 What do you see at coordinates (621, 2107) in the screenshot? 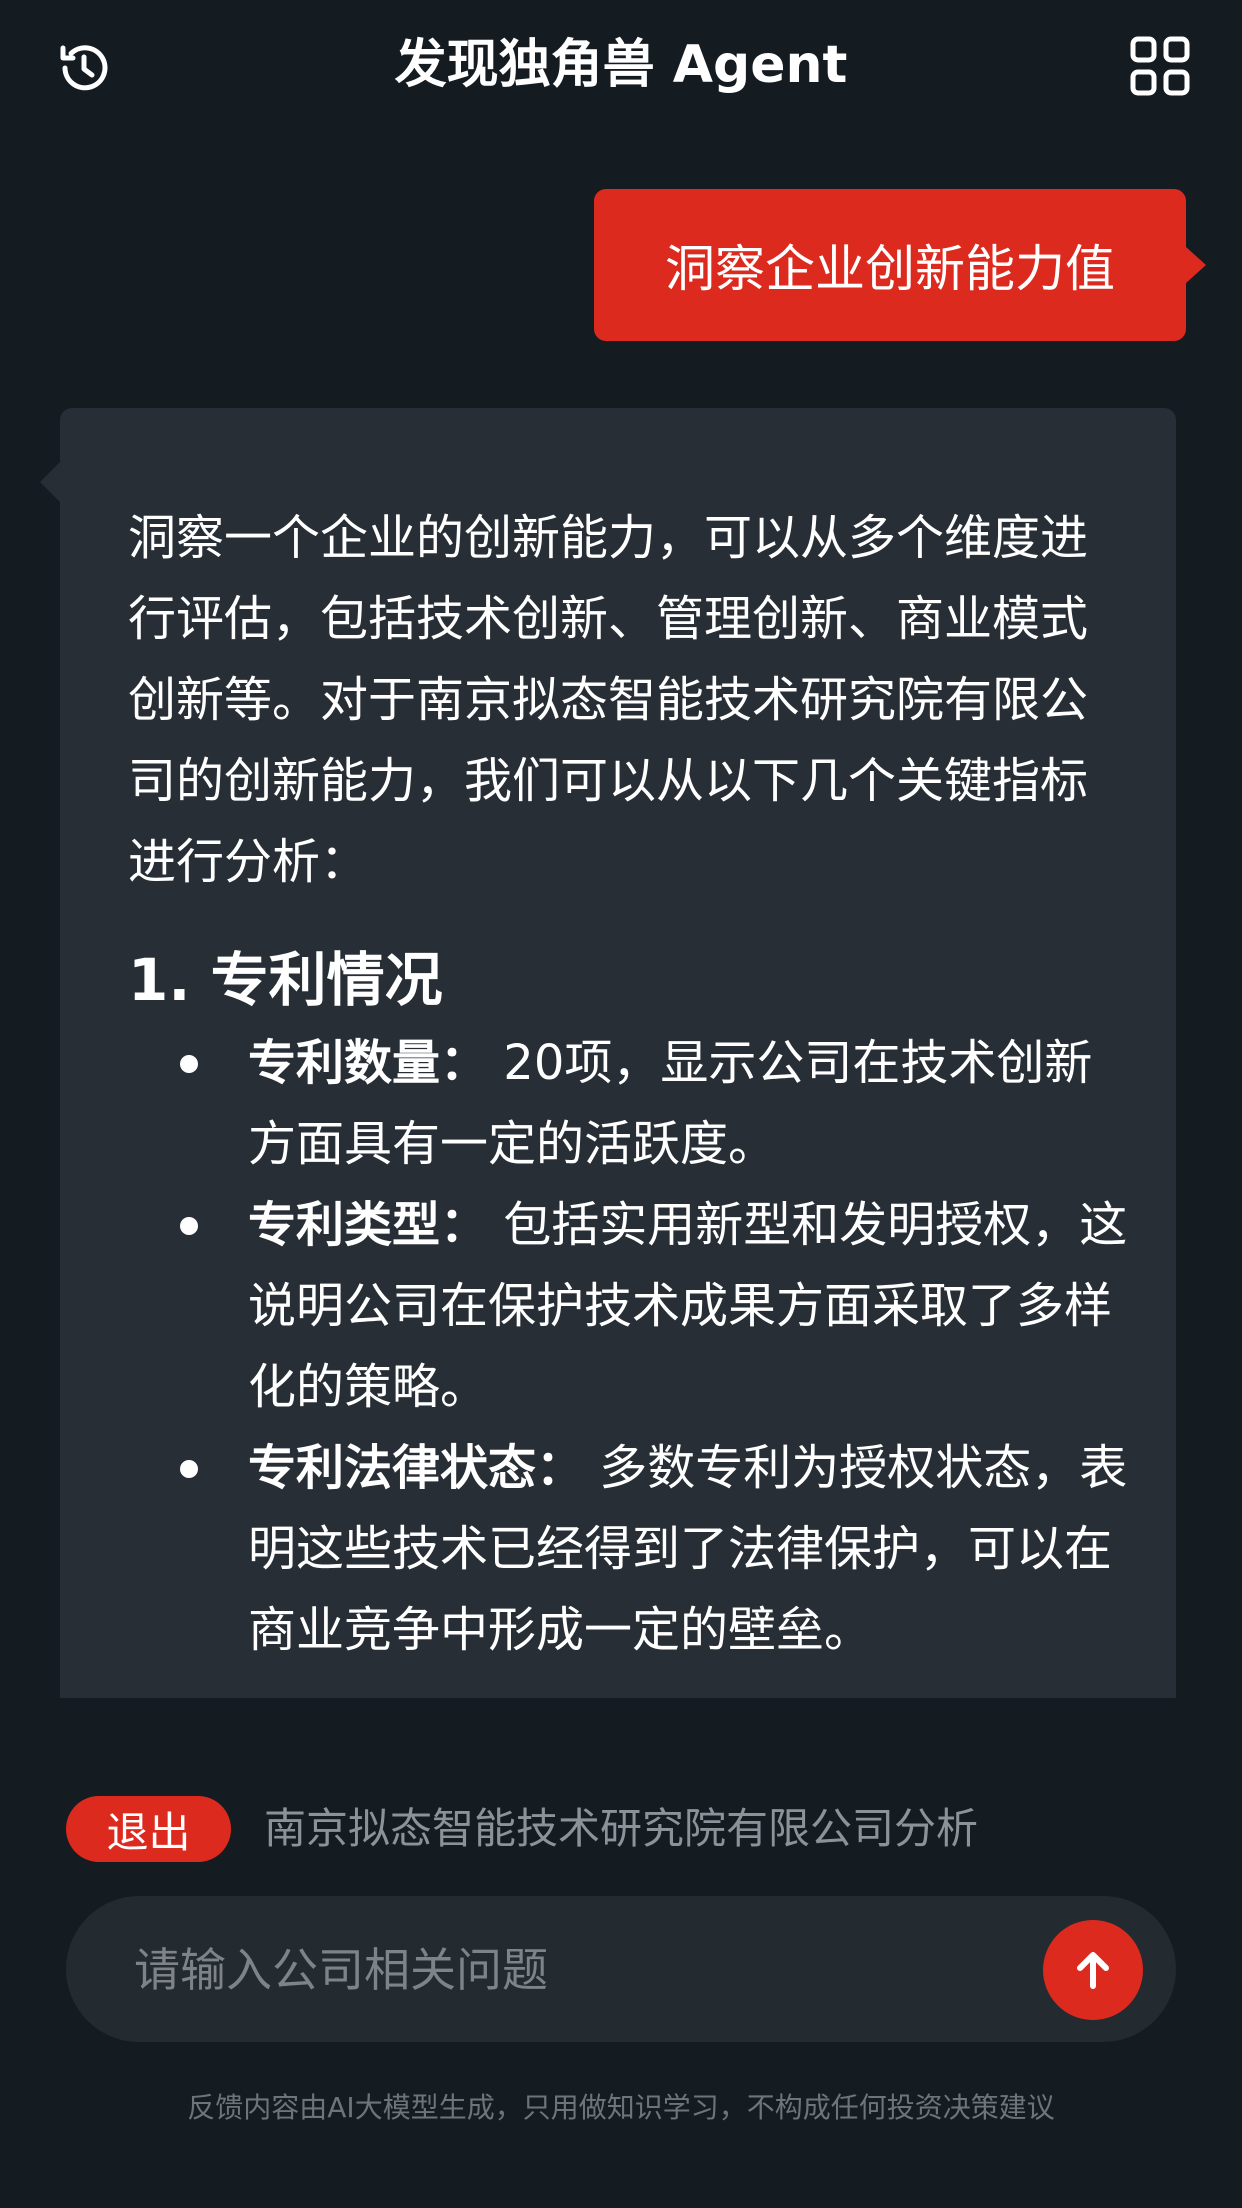
I see `footer-disclaimer: 反馈内容由AI大模型生成，只用做知识学习，不构成任何投资决策建议` at bounding box center [621, 2107].